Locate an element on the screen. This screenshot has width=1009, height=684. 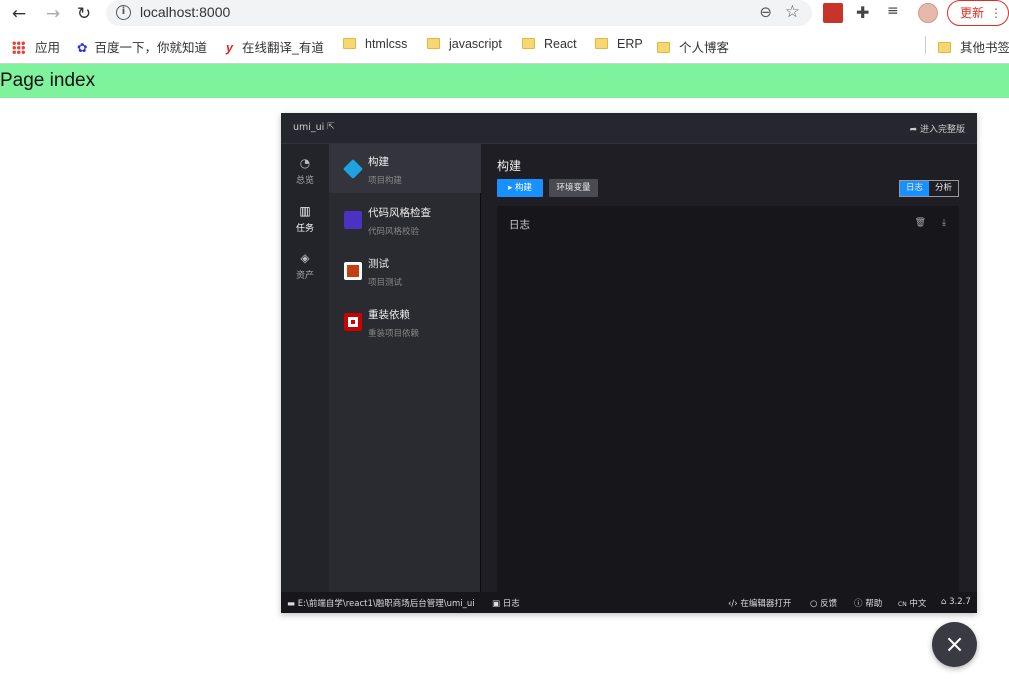
lang-label: 中文 is located at coordinates (918, 604).